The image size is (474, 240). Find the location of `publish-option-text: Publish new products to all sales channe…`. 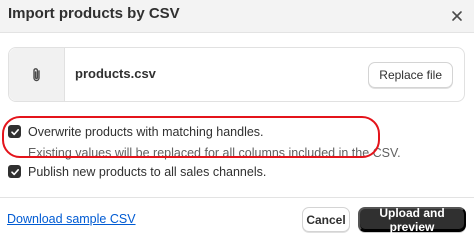

publish-option-text: Publish new products to all sales channe… is located at coordinates (147, 172).